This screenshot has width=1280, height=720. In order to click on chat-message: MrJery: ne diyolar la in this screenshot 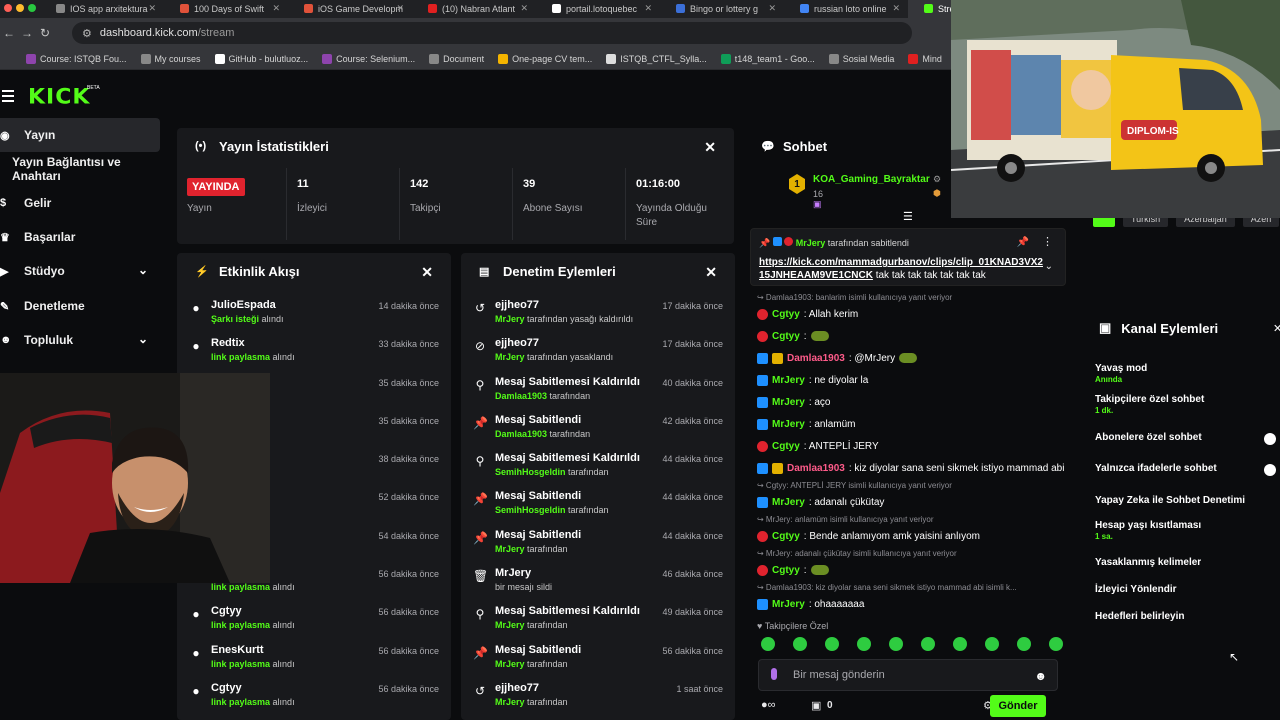, I will do `click(915, 380)`.